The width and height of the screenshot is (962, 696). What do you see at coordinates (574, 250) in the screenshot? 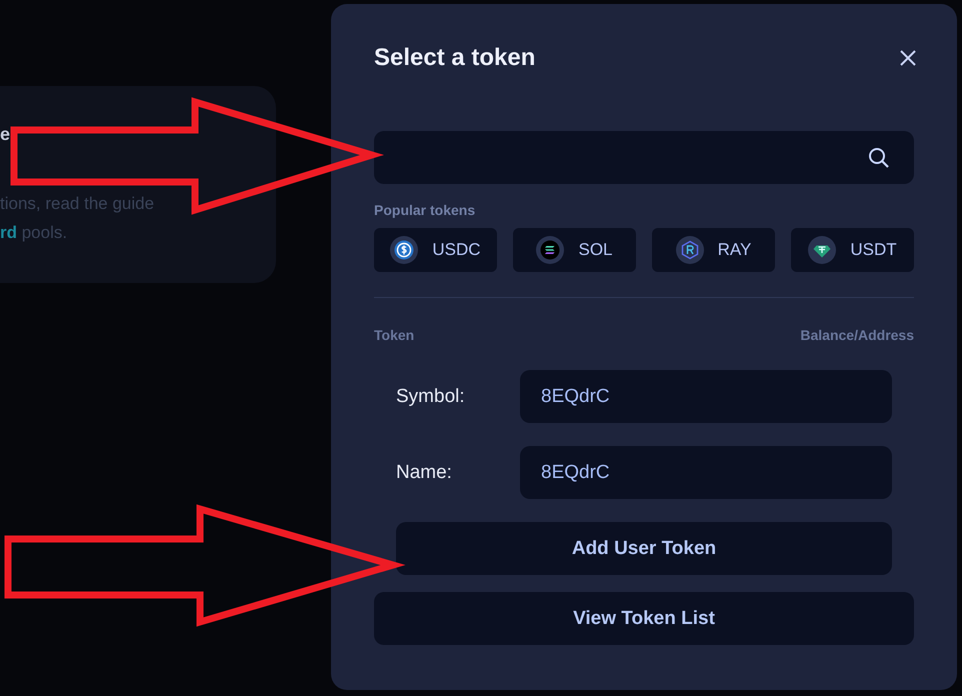
I see `token-button: SOL` at bounding box center [574, 250].